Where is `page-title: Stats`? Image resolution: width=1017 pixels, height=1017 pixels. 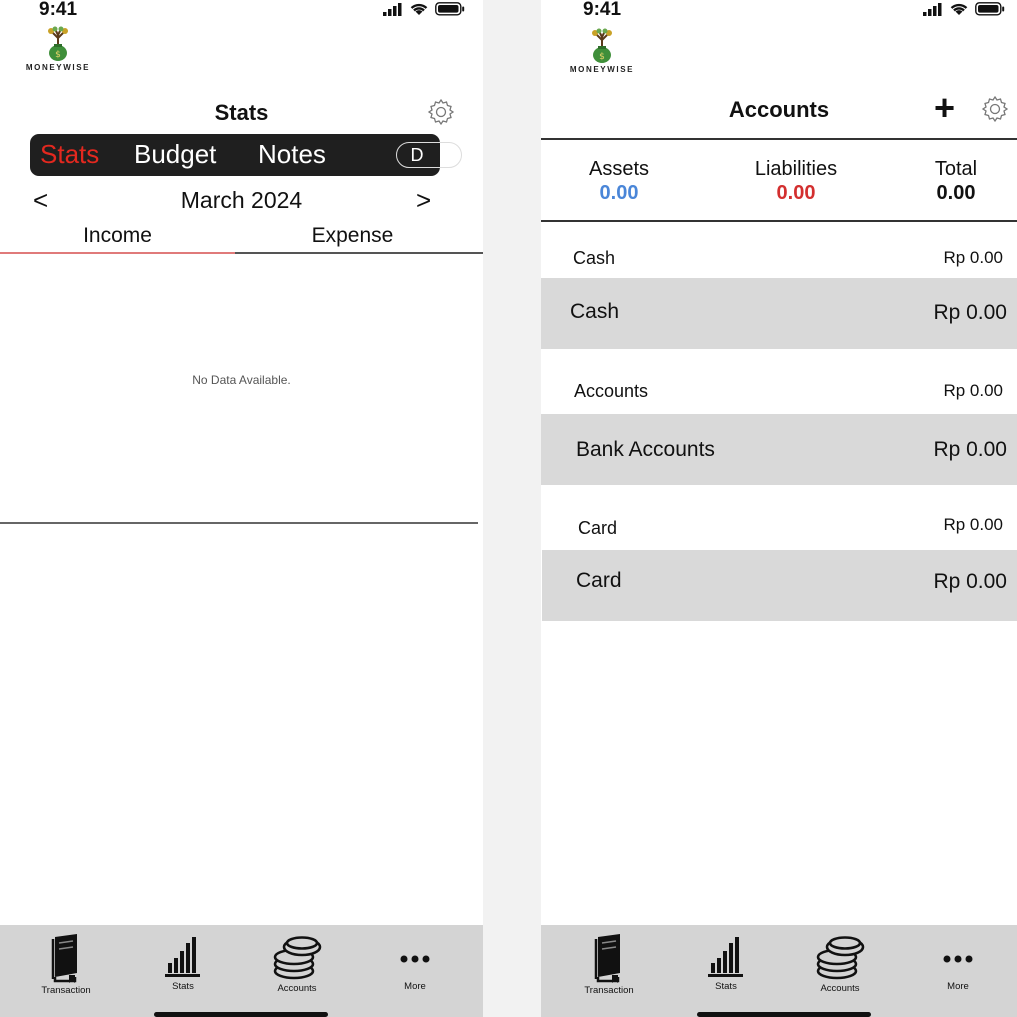 page-title: Stats is located at coordinates (241, 112).